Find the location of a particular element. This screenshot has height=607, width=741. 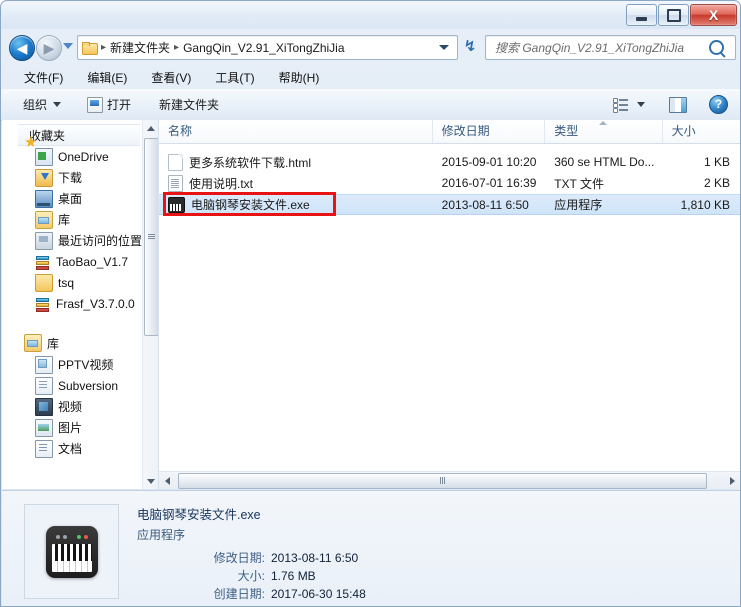

triangle-down-icon is located at coordinates (150, 481).